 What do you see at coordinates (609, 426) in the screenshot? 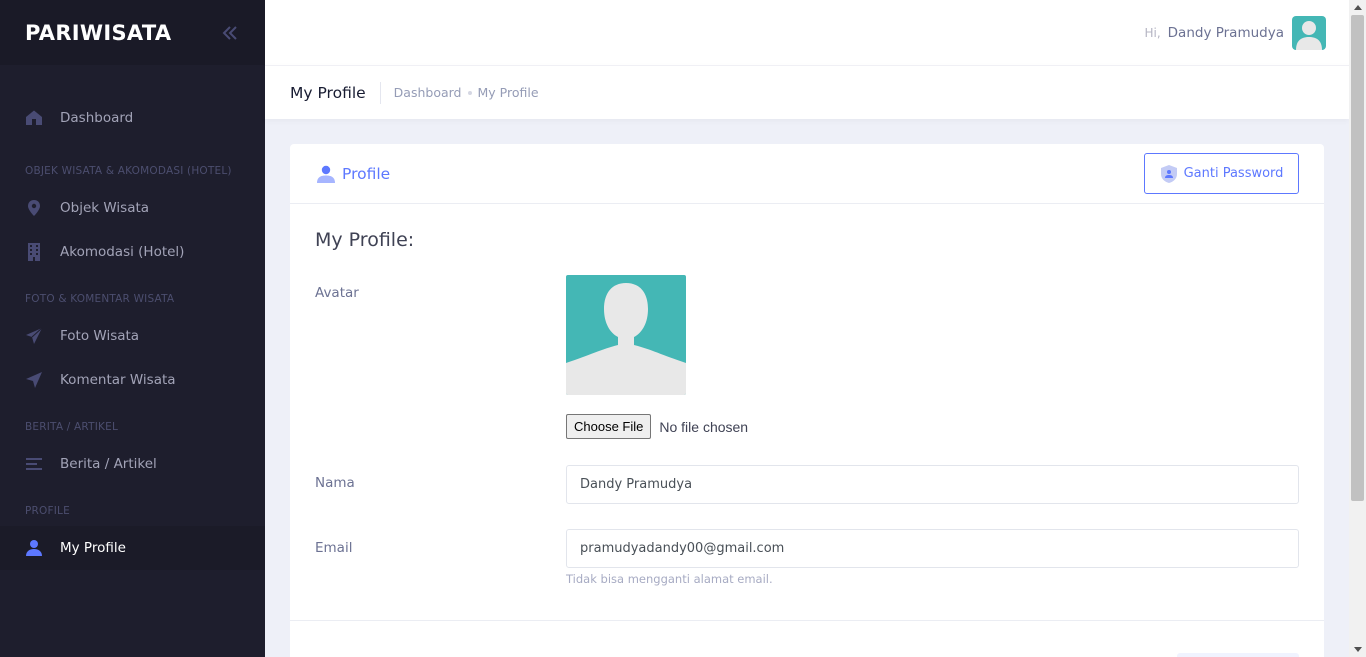
I see `choose-file-button: Choose File` at bounding box center [609, 426].